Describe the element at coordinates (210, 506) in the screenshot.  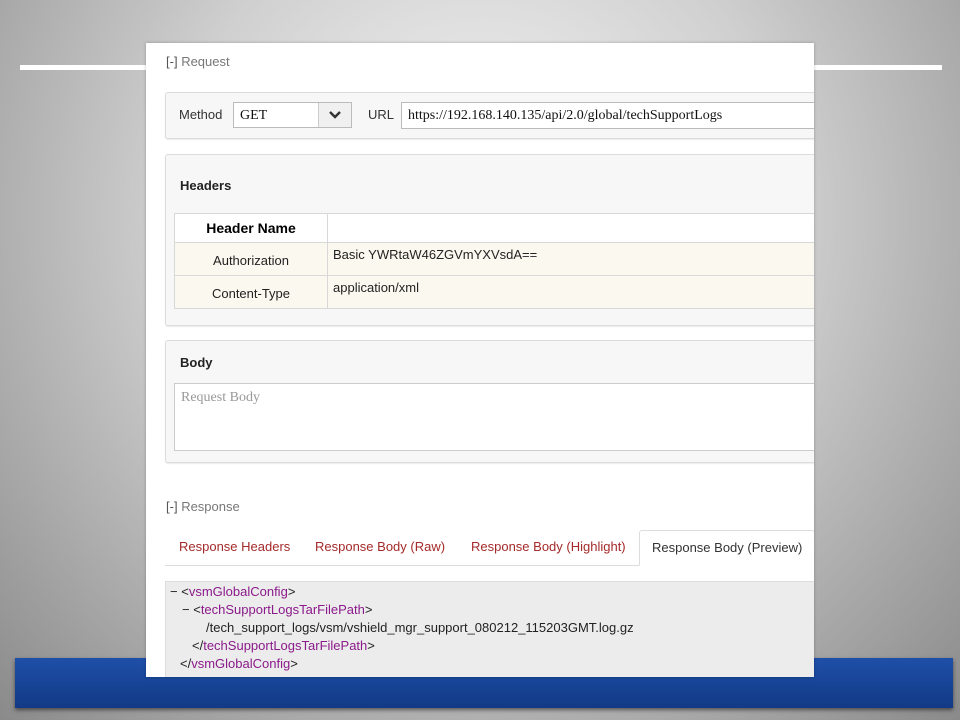
I see `response-title: Response` at that location.